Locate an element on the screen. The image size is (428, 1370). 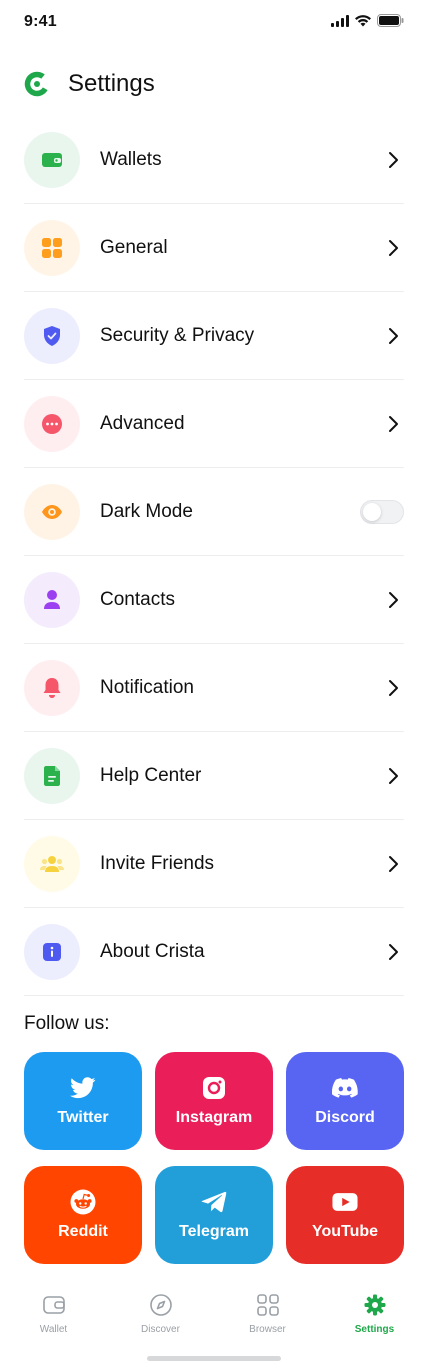
bottom-nav: Wallet Discover Browser Settings is located at coordinates (214, 1310).